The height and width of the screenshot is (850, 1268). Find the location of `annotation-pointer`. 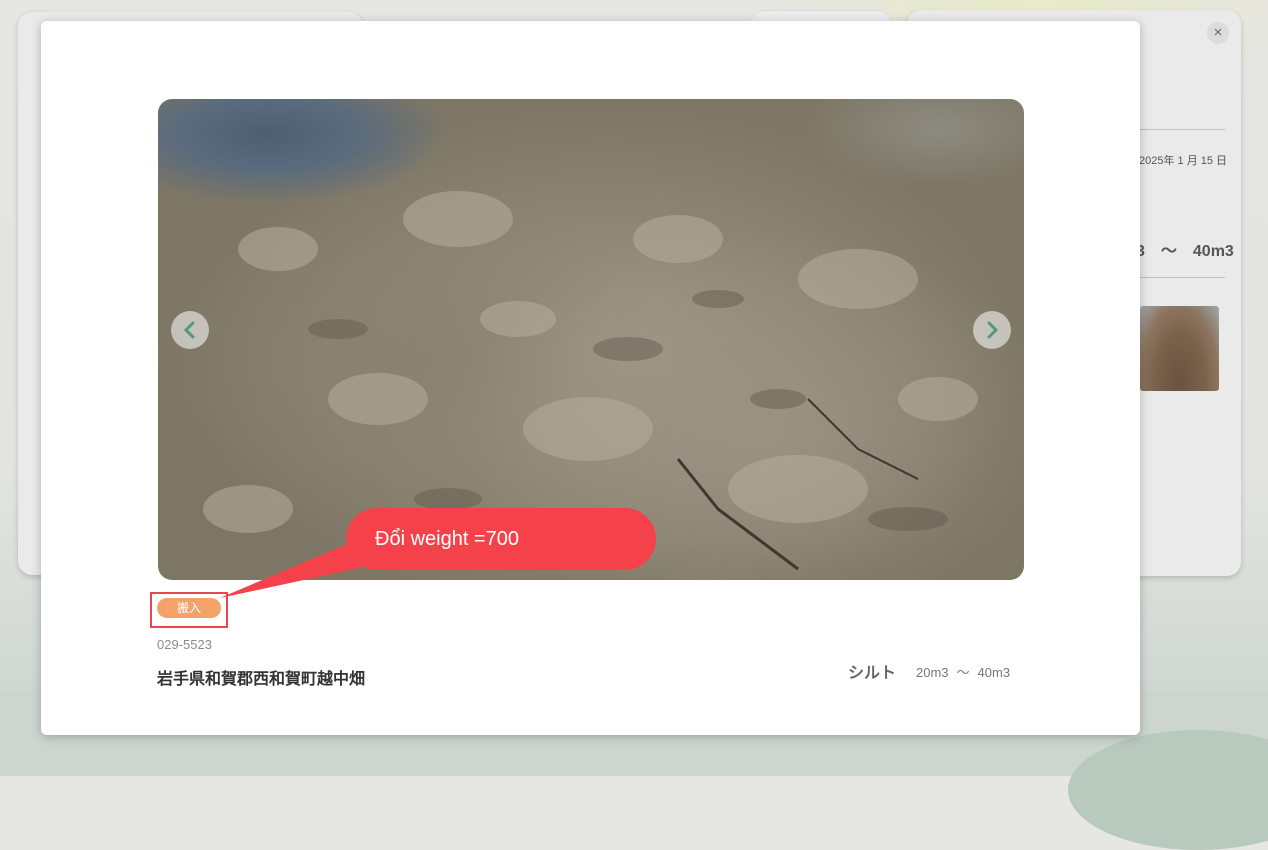

annotation-pointer is located at coordinates (320, 564).